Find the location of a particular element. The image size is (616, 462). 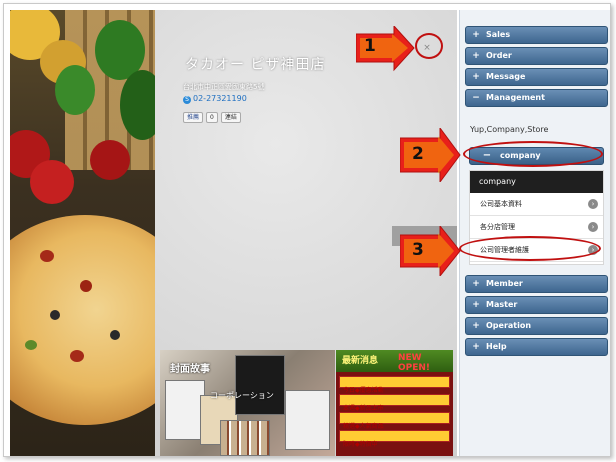

submenu-company-info: 公司基本資料 › is located at coordinates (536, 204).